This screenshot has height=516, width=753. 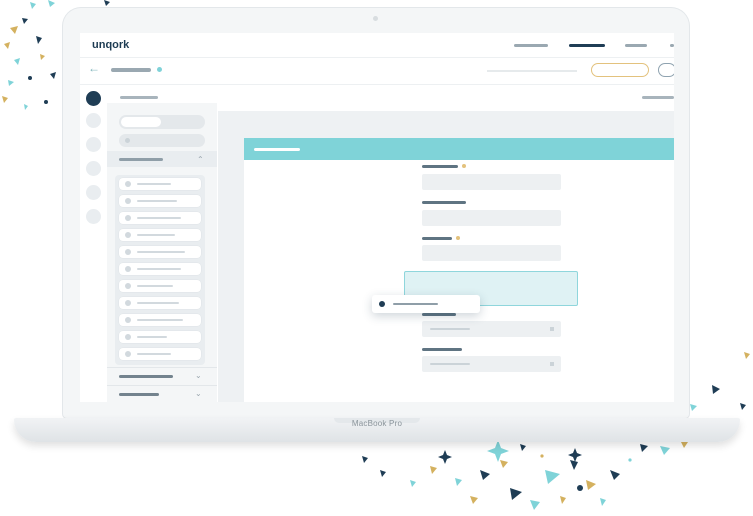 I want to click on webcam, so click(x=375, y=18).